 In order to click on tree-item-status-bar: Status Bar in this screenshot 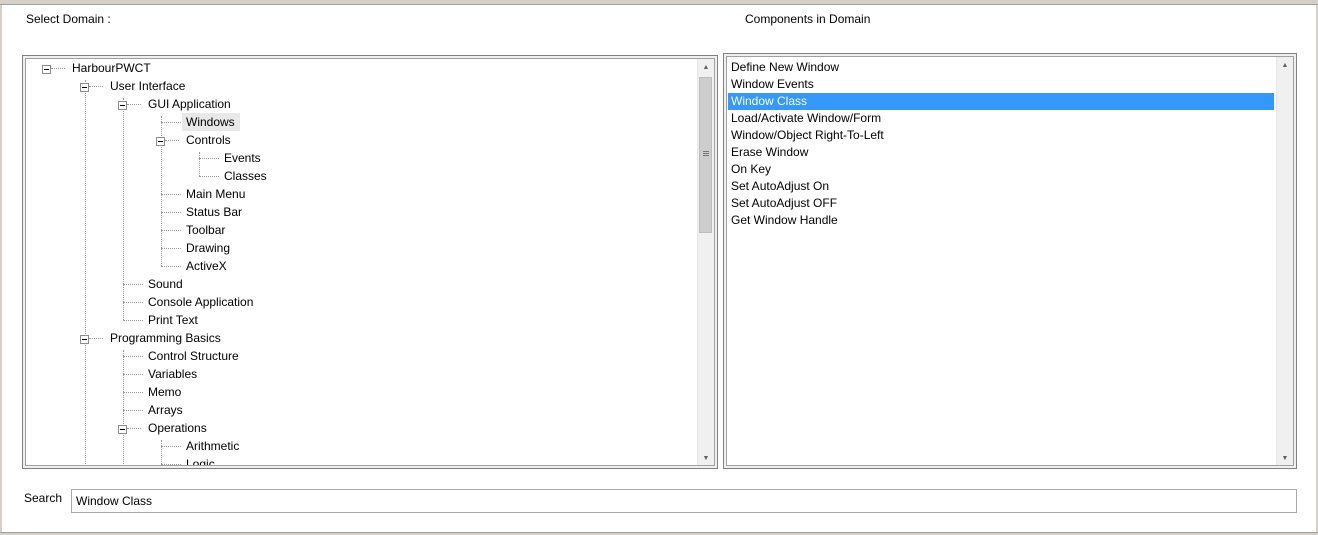, I will do `click(214, 212)`.